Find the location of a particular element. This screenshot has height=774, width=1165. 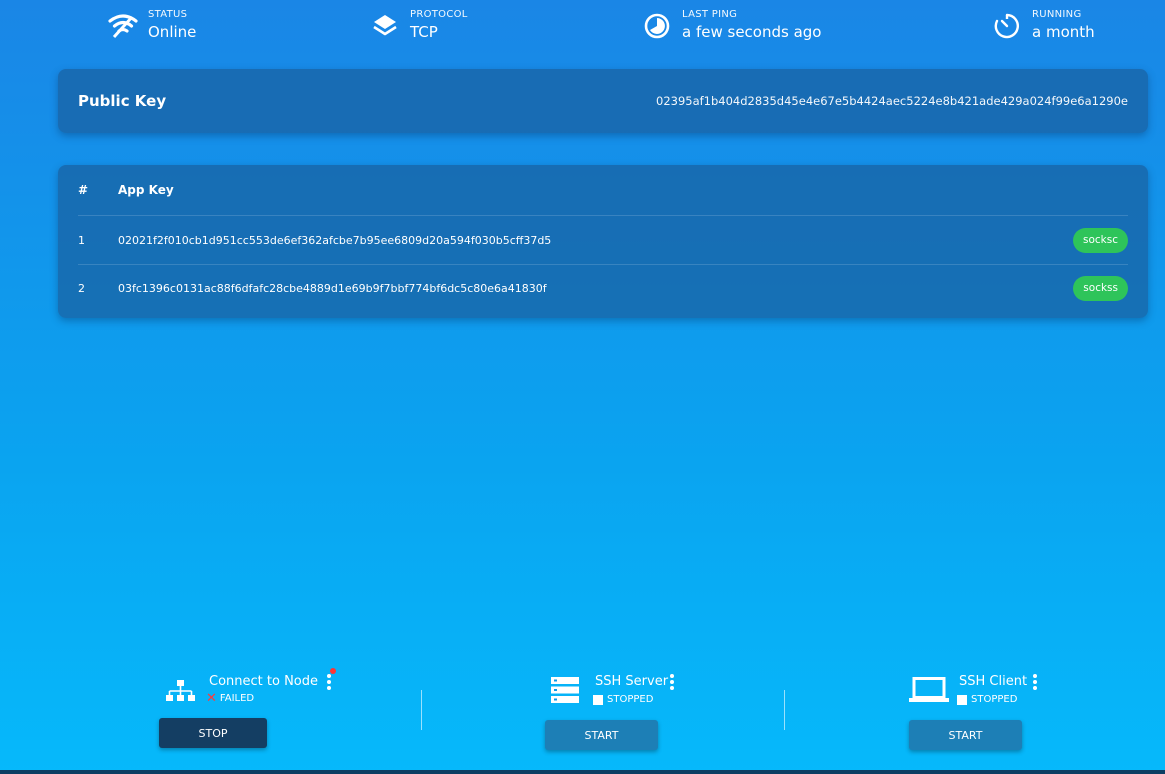

network-icon is located at coordinates (181, 693).